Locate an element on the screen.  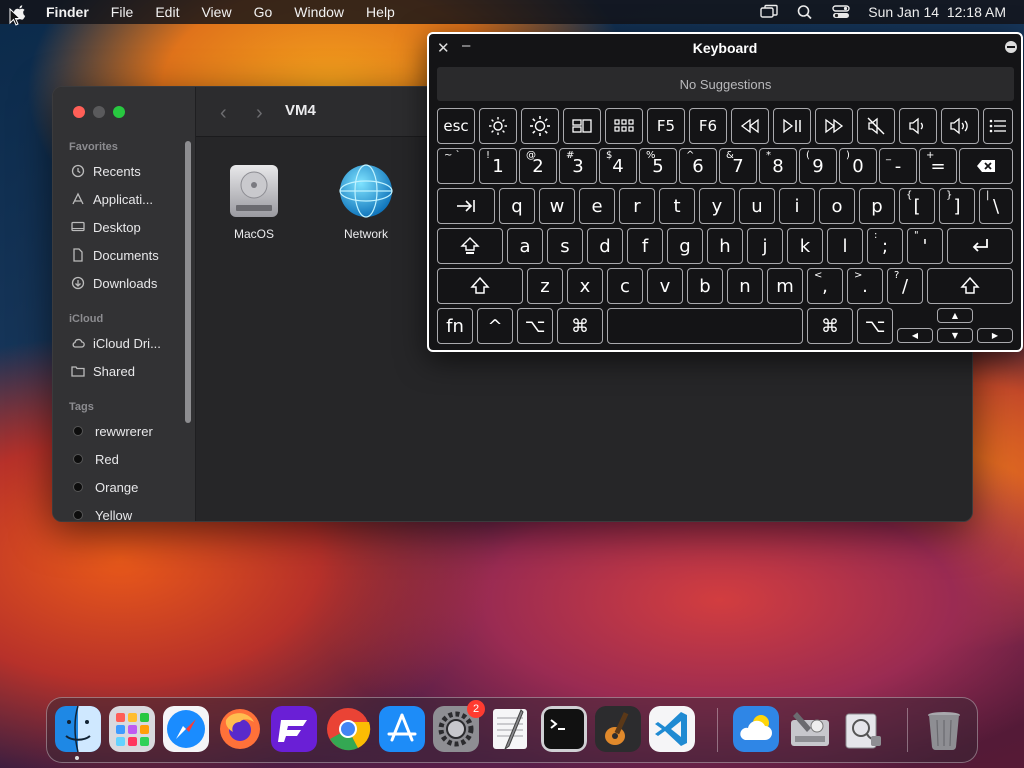
key-e: e is located at coordinates (597, 206).